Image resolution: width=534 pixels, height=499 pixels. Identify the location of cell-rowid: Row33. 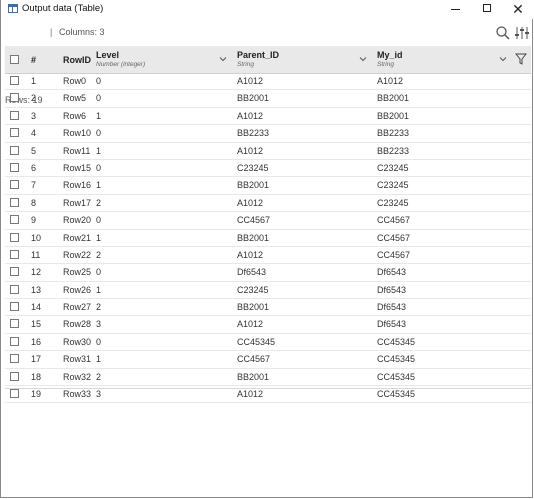
(77, 394).